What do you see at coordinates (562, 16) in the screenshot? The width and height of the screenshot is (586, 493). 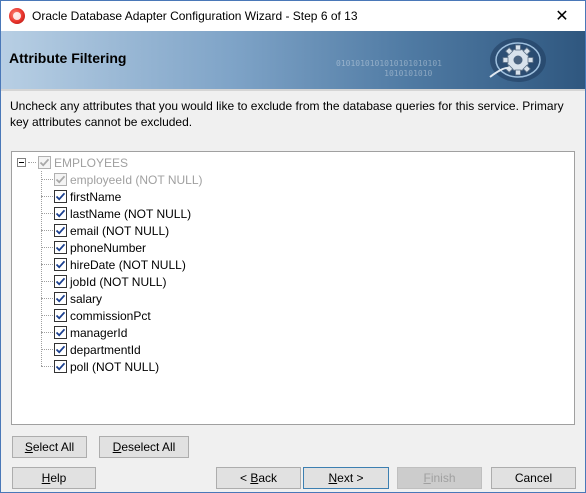 I see `close-button: ✕` at bounding box center [562, 16].